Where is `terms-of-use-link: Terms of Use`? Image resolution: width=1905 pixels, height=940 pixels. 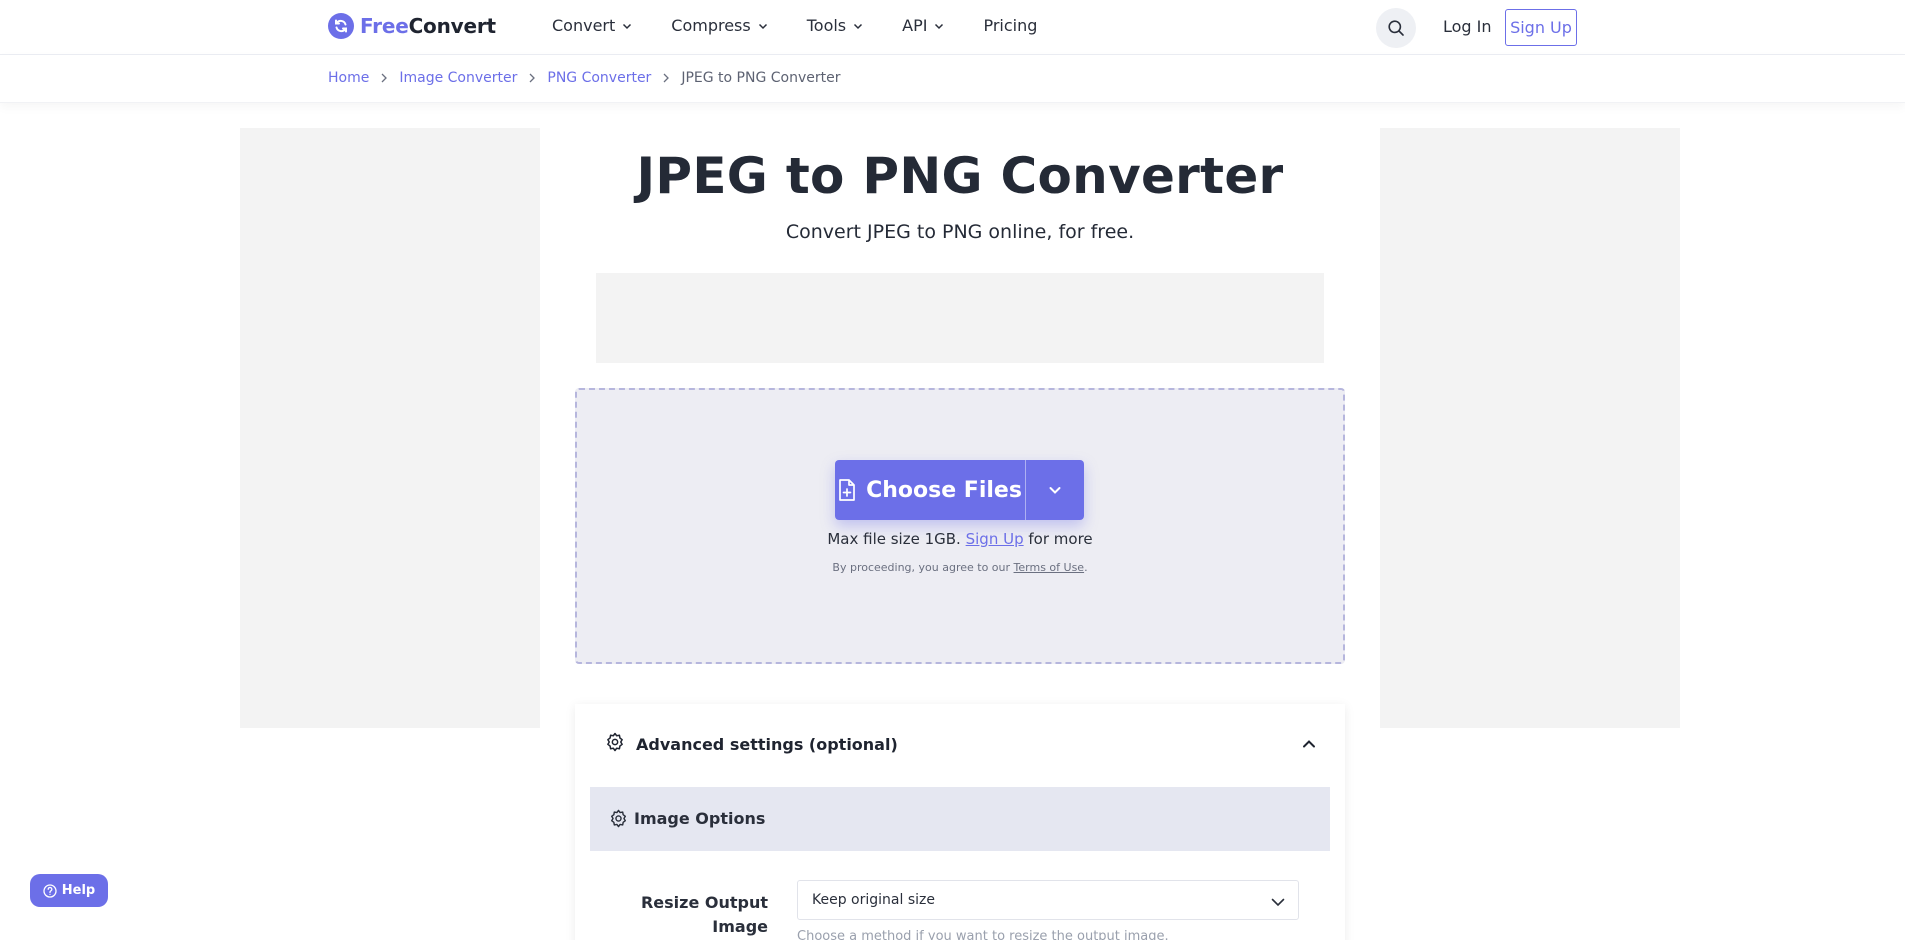 terms-of-use-link: Terms of Use is located at coordinates (1049, 567).